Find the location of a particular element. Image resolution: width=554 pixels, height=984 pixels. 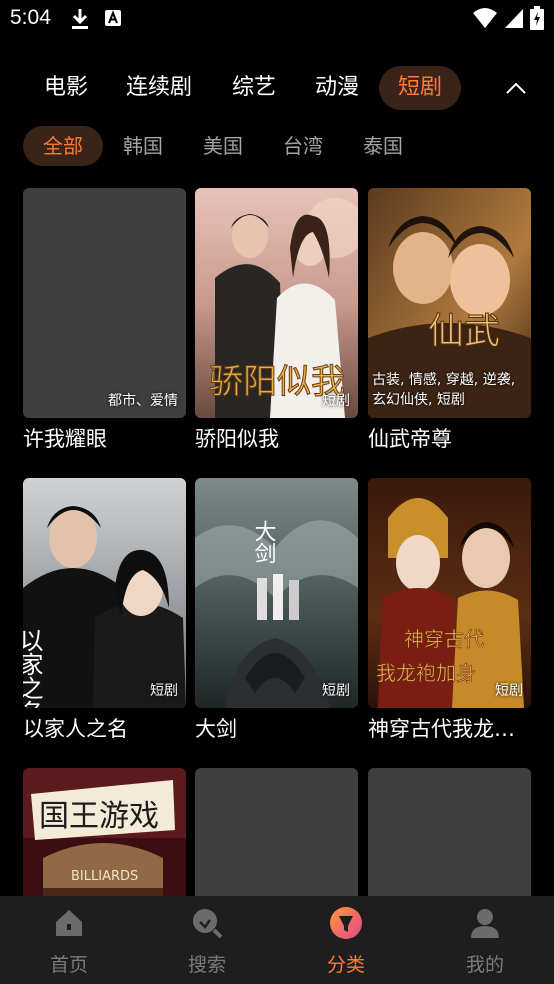

svg-text: 国王游戏 is located at coordinates (99, 816).